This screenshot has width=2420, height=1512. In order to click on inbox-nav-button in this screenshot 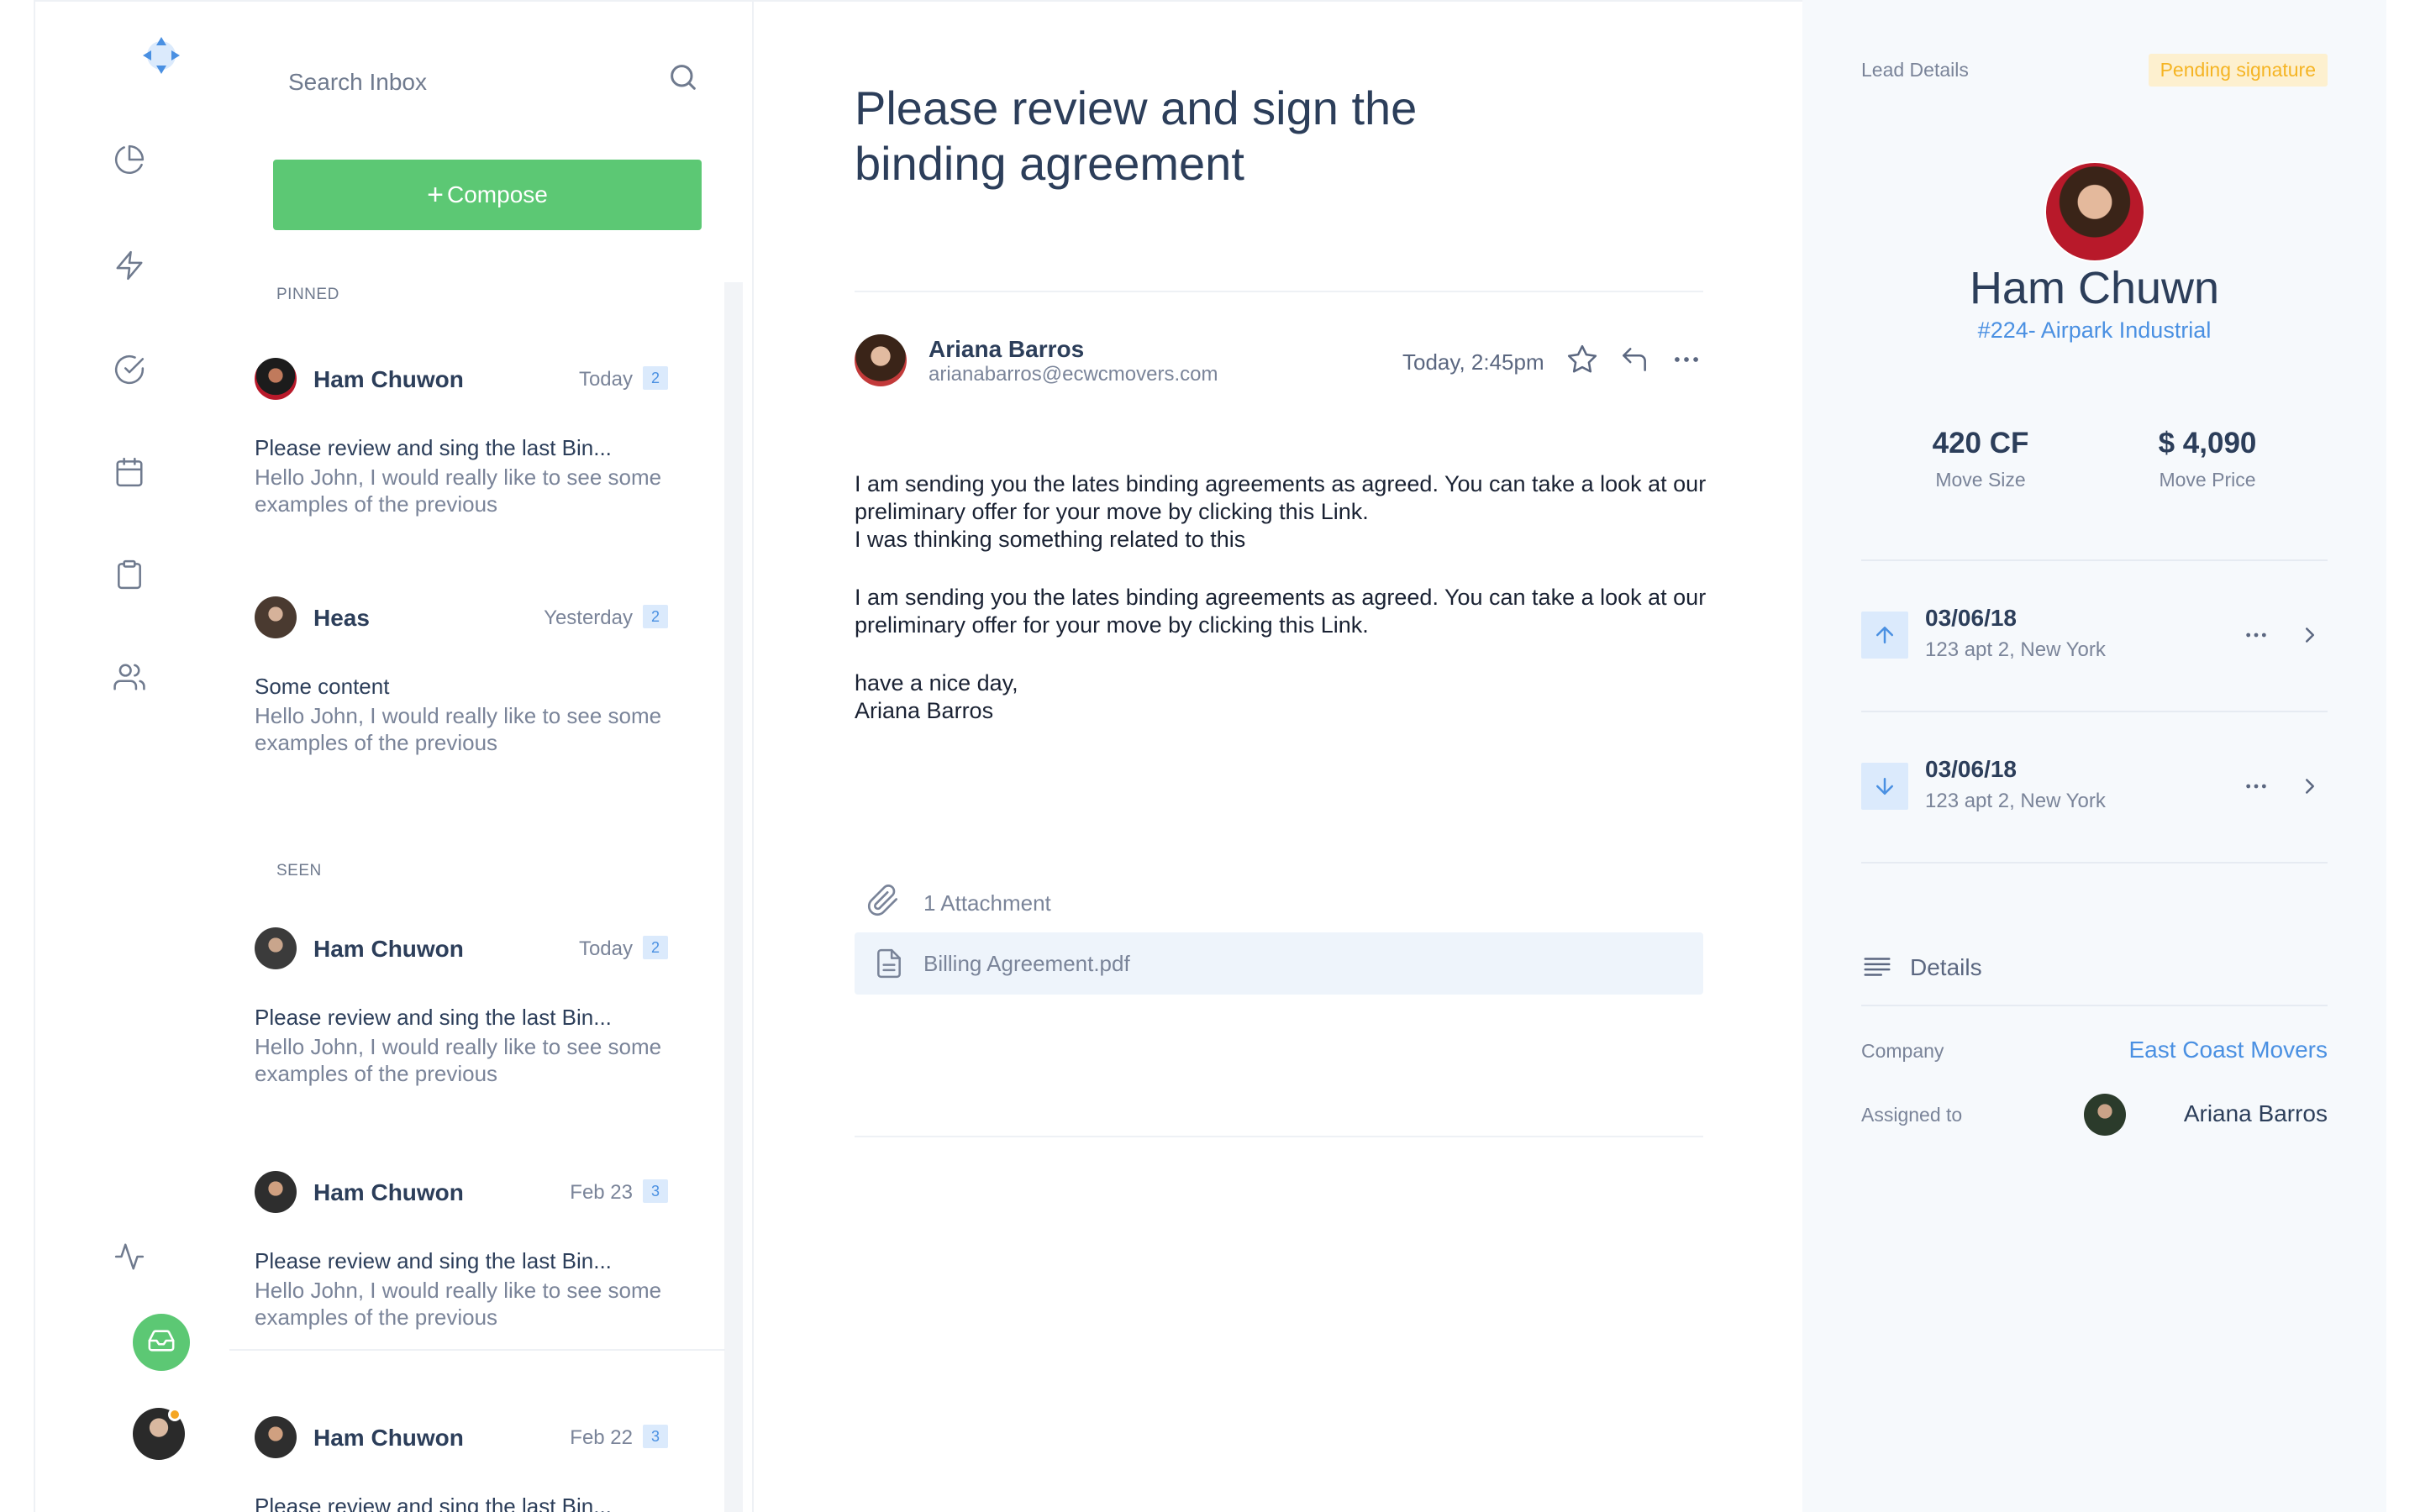, I will do `click(161, 1342)`.